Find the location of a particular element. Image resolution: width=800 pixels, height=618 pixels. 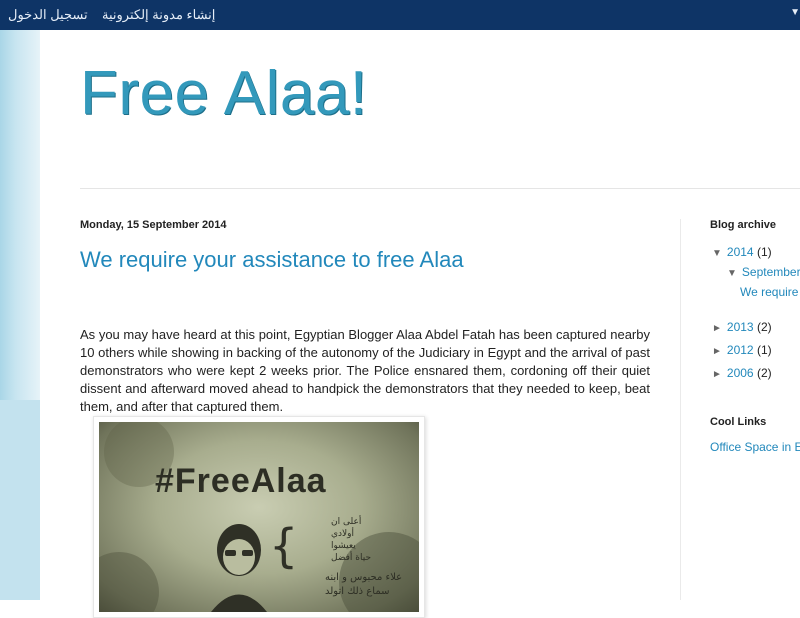

archive-year-2012: ► 2012 (1) is located at coordinates (742, 350).